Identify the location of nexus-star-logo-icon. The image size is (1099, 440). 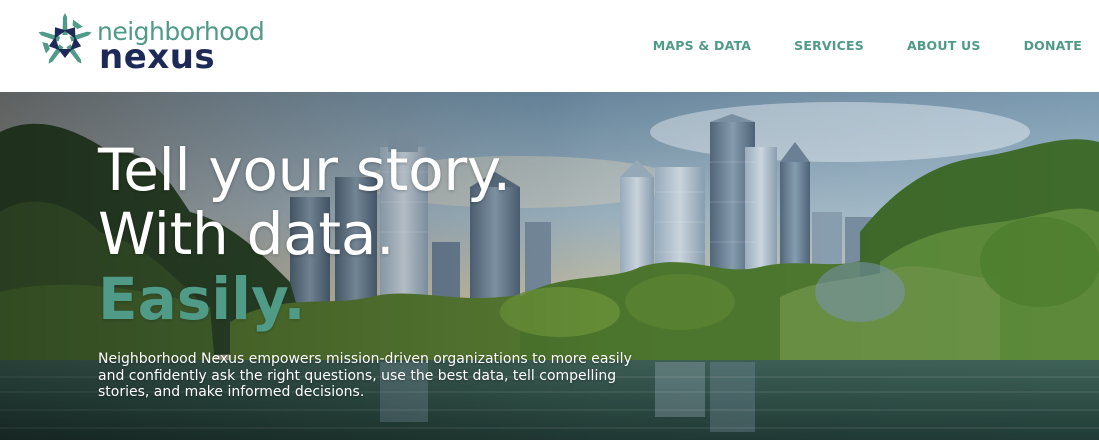
(65, 38).